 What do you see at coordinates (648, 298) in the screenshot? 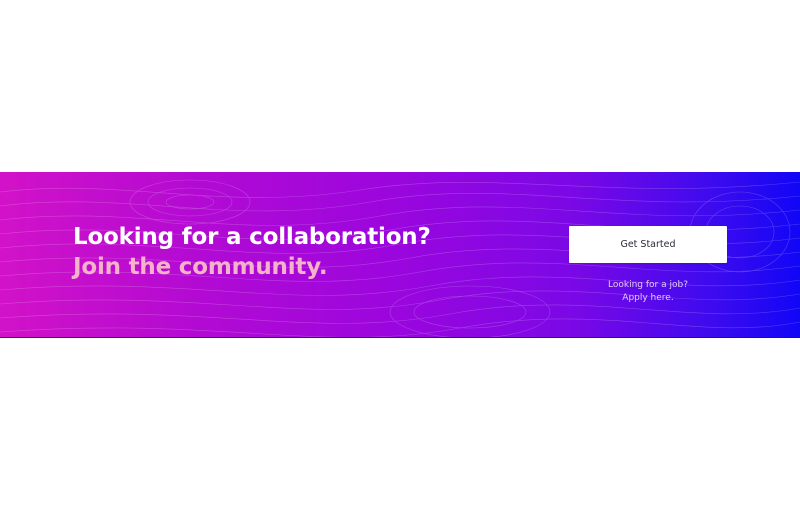
I see `job-link-action: Apply here.` at bounding box center [648, 298].